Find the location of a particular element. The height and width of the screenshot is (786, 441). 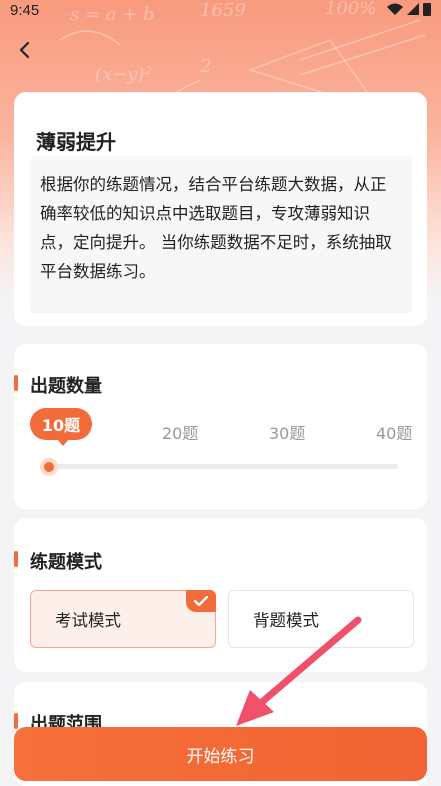

option-10: 10题 is located at coordinates (61, 427).